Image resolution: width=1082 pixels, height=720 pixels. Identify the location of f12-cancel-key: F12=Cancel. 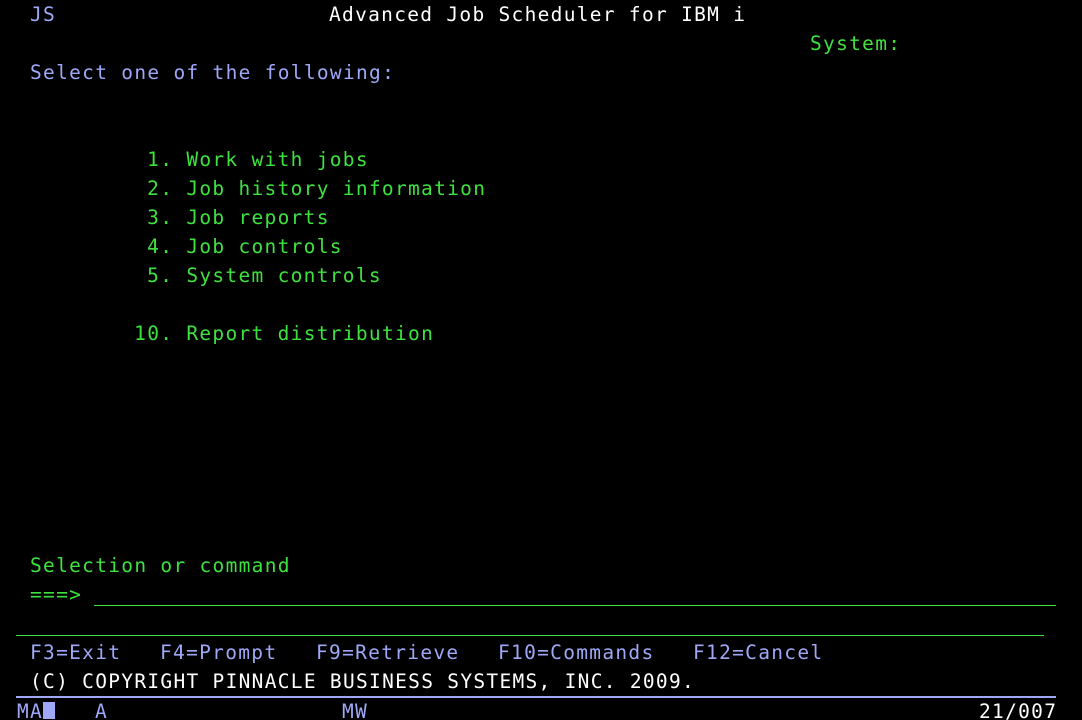
(758, 652).